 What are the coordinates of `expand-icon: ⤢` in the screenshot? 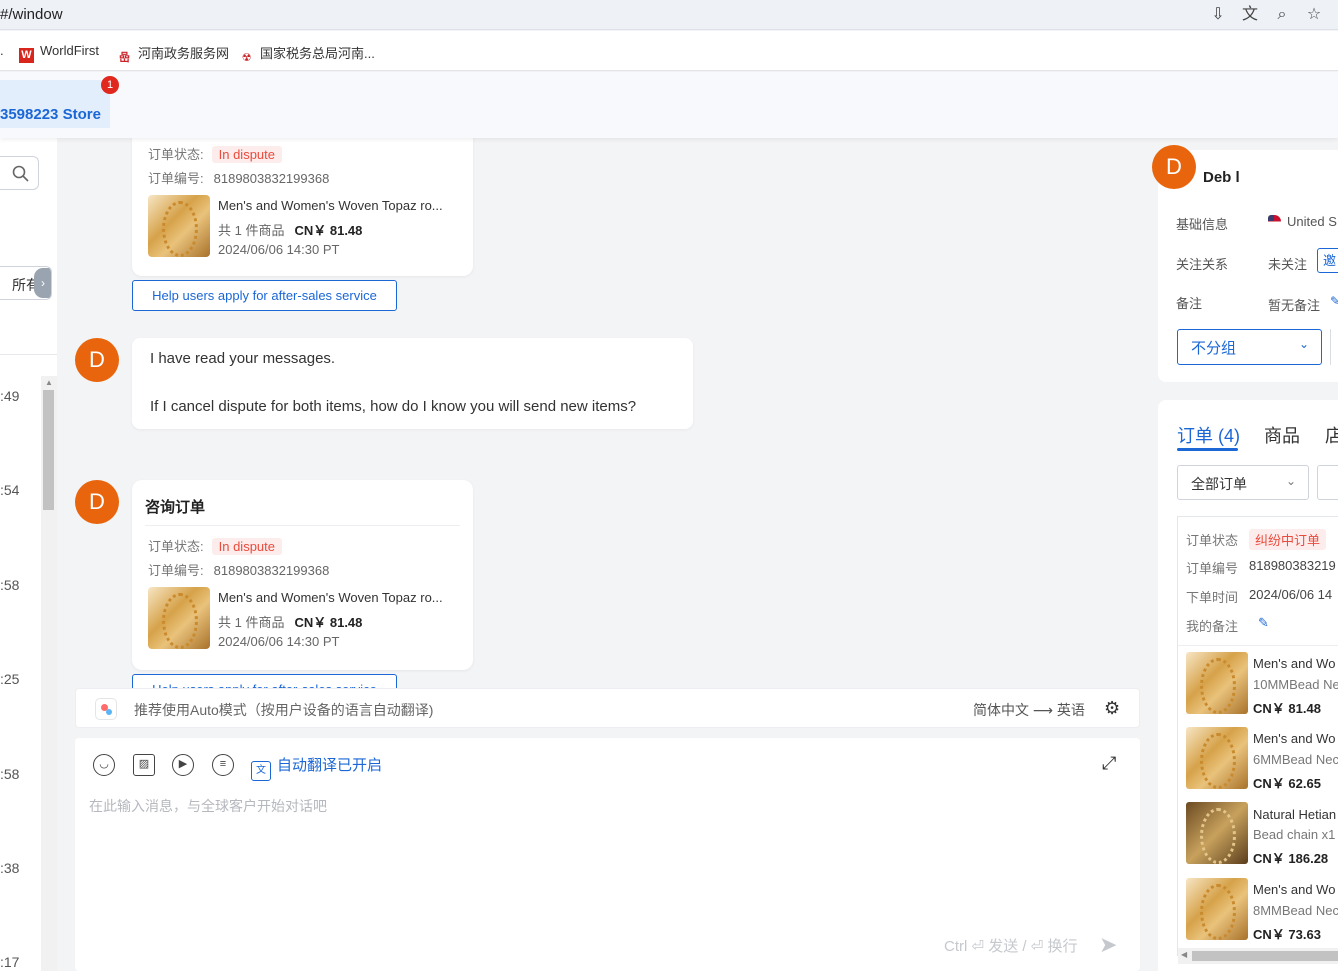 It's located at (1109, 763).